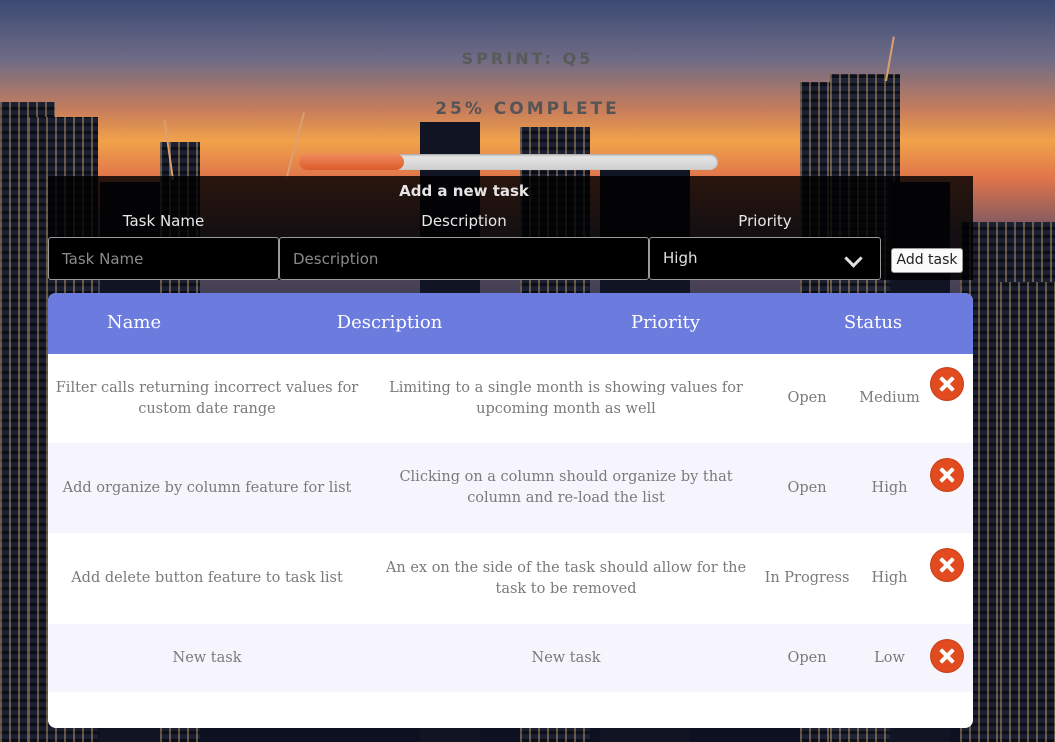  Describe the element at coordinates (207, 657) in the screenshot. I see `task-name: New task` at that location.